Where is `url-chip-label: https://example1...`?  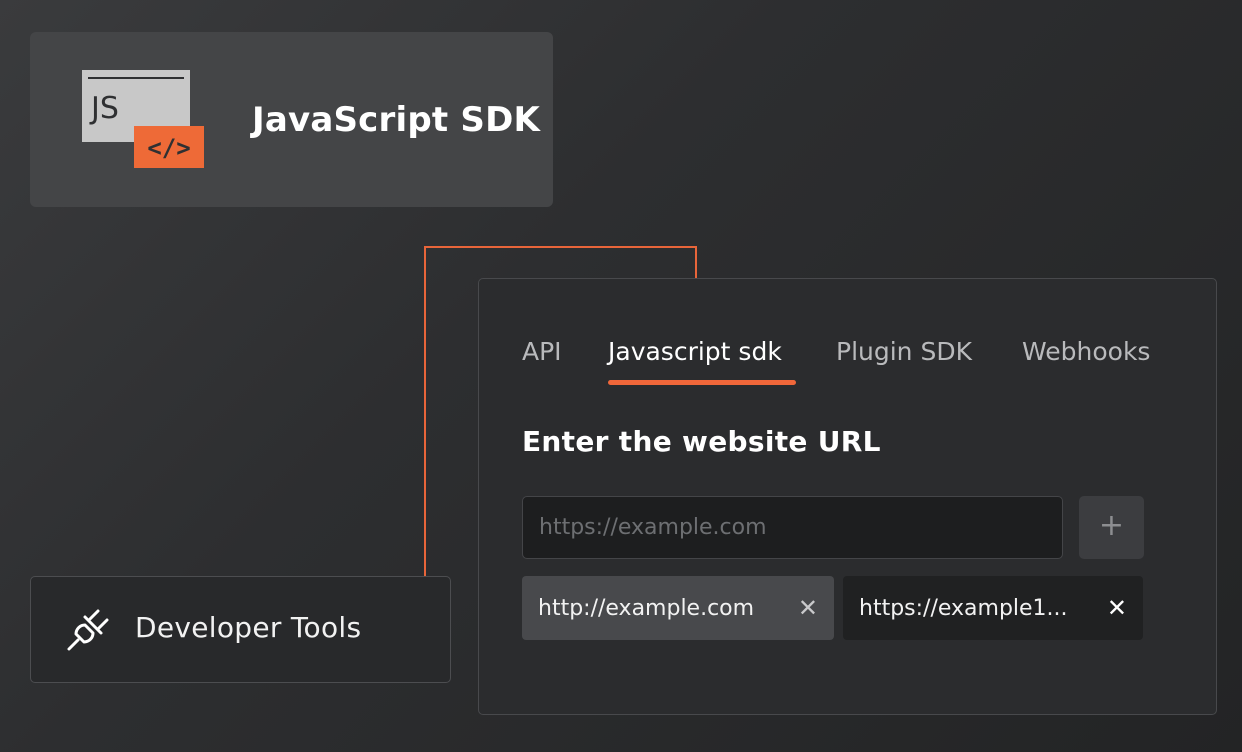
url-chip-label: https://example1... is located at coordinates (963, 608).